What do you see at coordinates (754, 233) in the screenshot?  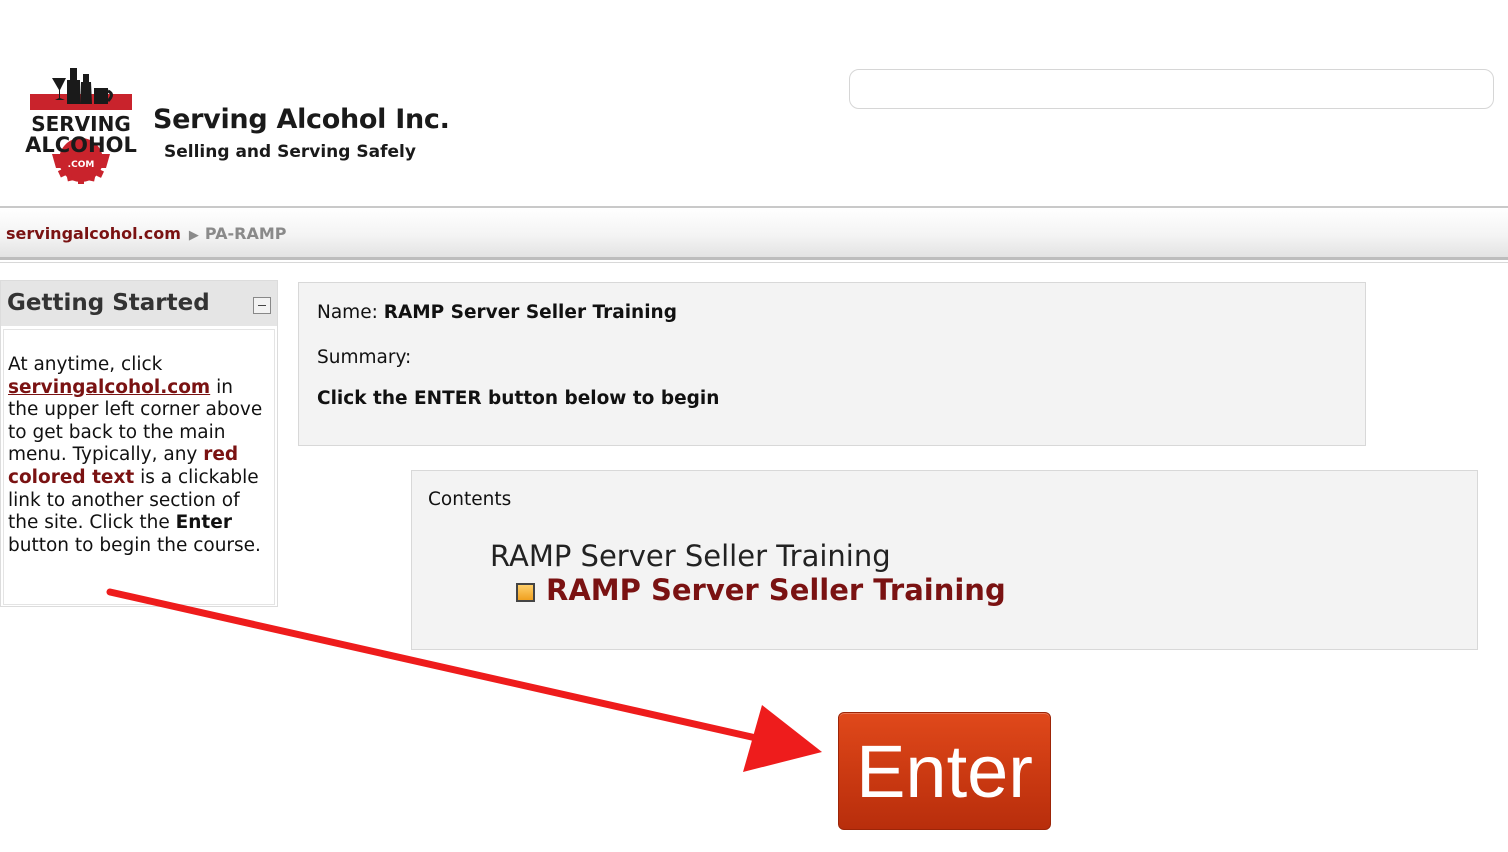 I see `breadcrumb-bar: servingalcohol.com ▶ PA-RAMP` at bounding box center [754, 233].